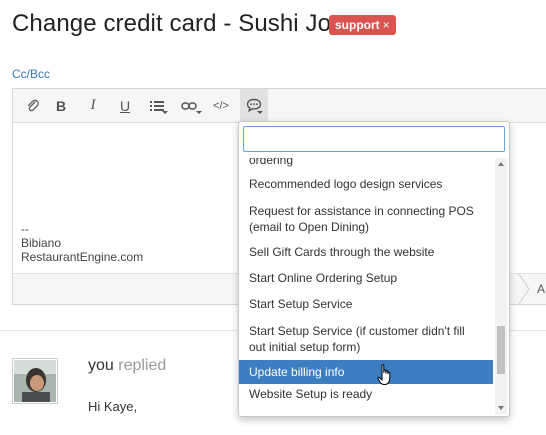 This screenshot has width=546, height=435. I want to click on cc-bcc-link: Cc/Bcc, so click(31, 74).